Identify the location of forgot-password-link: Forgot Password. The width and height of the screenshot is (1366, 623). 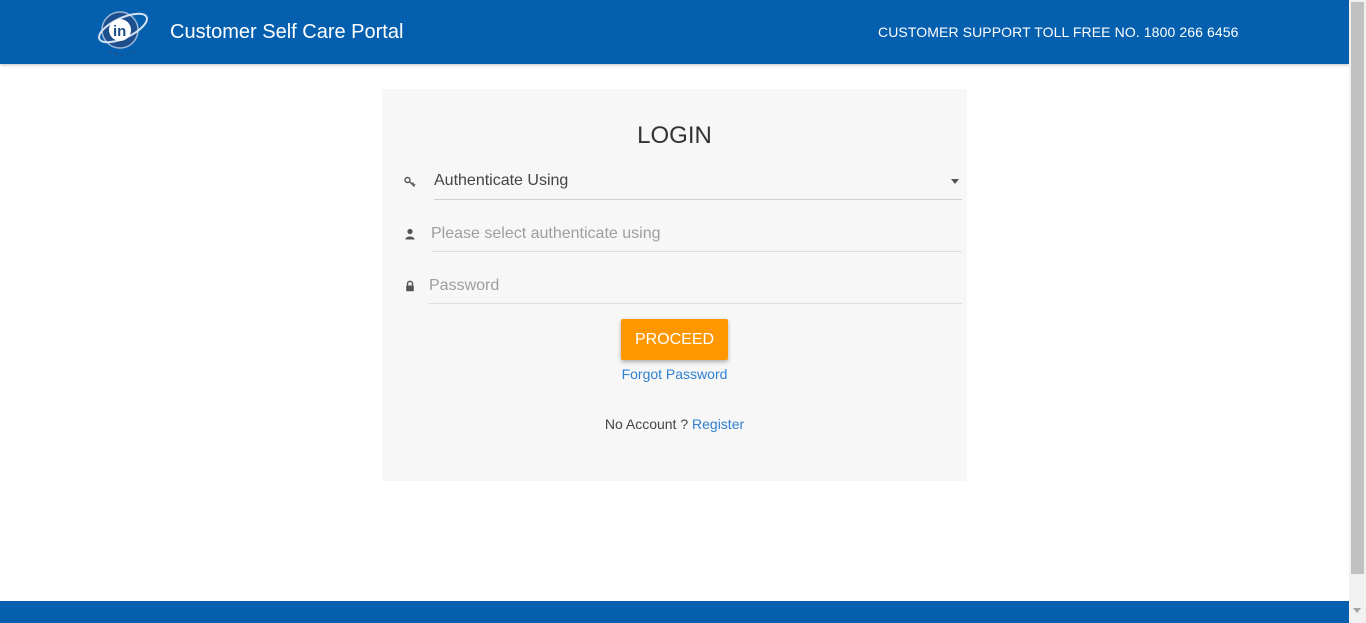
(675, 374).